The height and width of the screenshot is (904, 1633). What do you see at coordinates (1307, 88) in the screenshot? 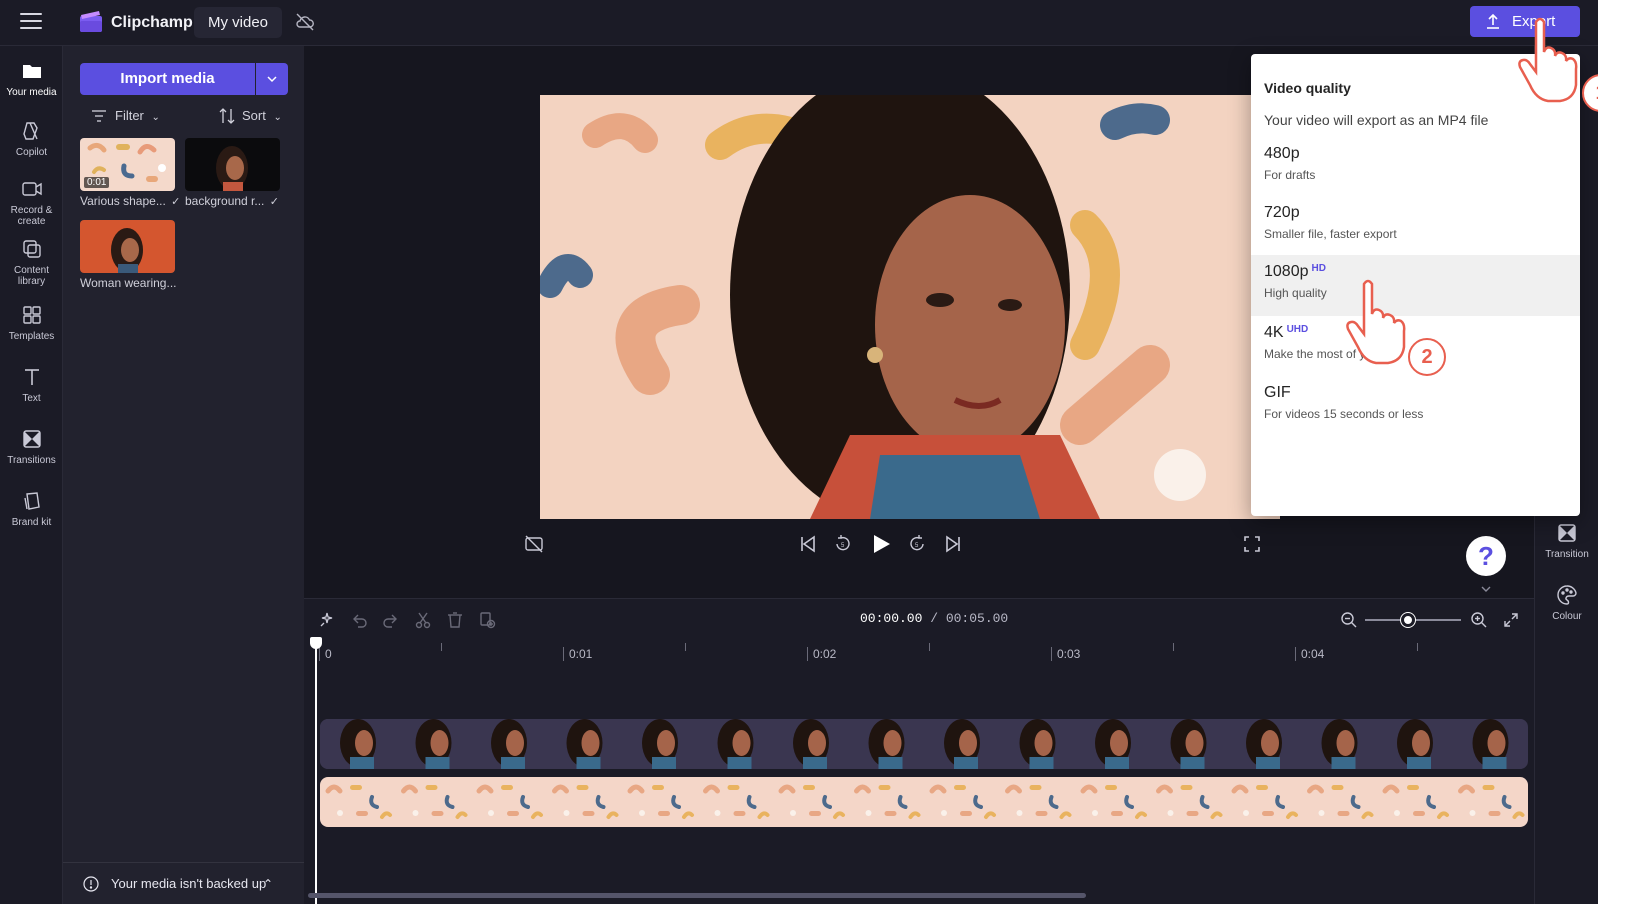
I see `menu-title: Video quality` at bounding box center [1307, 88].